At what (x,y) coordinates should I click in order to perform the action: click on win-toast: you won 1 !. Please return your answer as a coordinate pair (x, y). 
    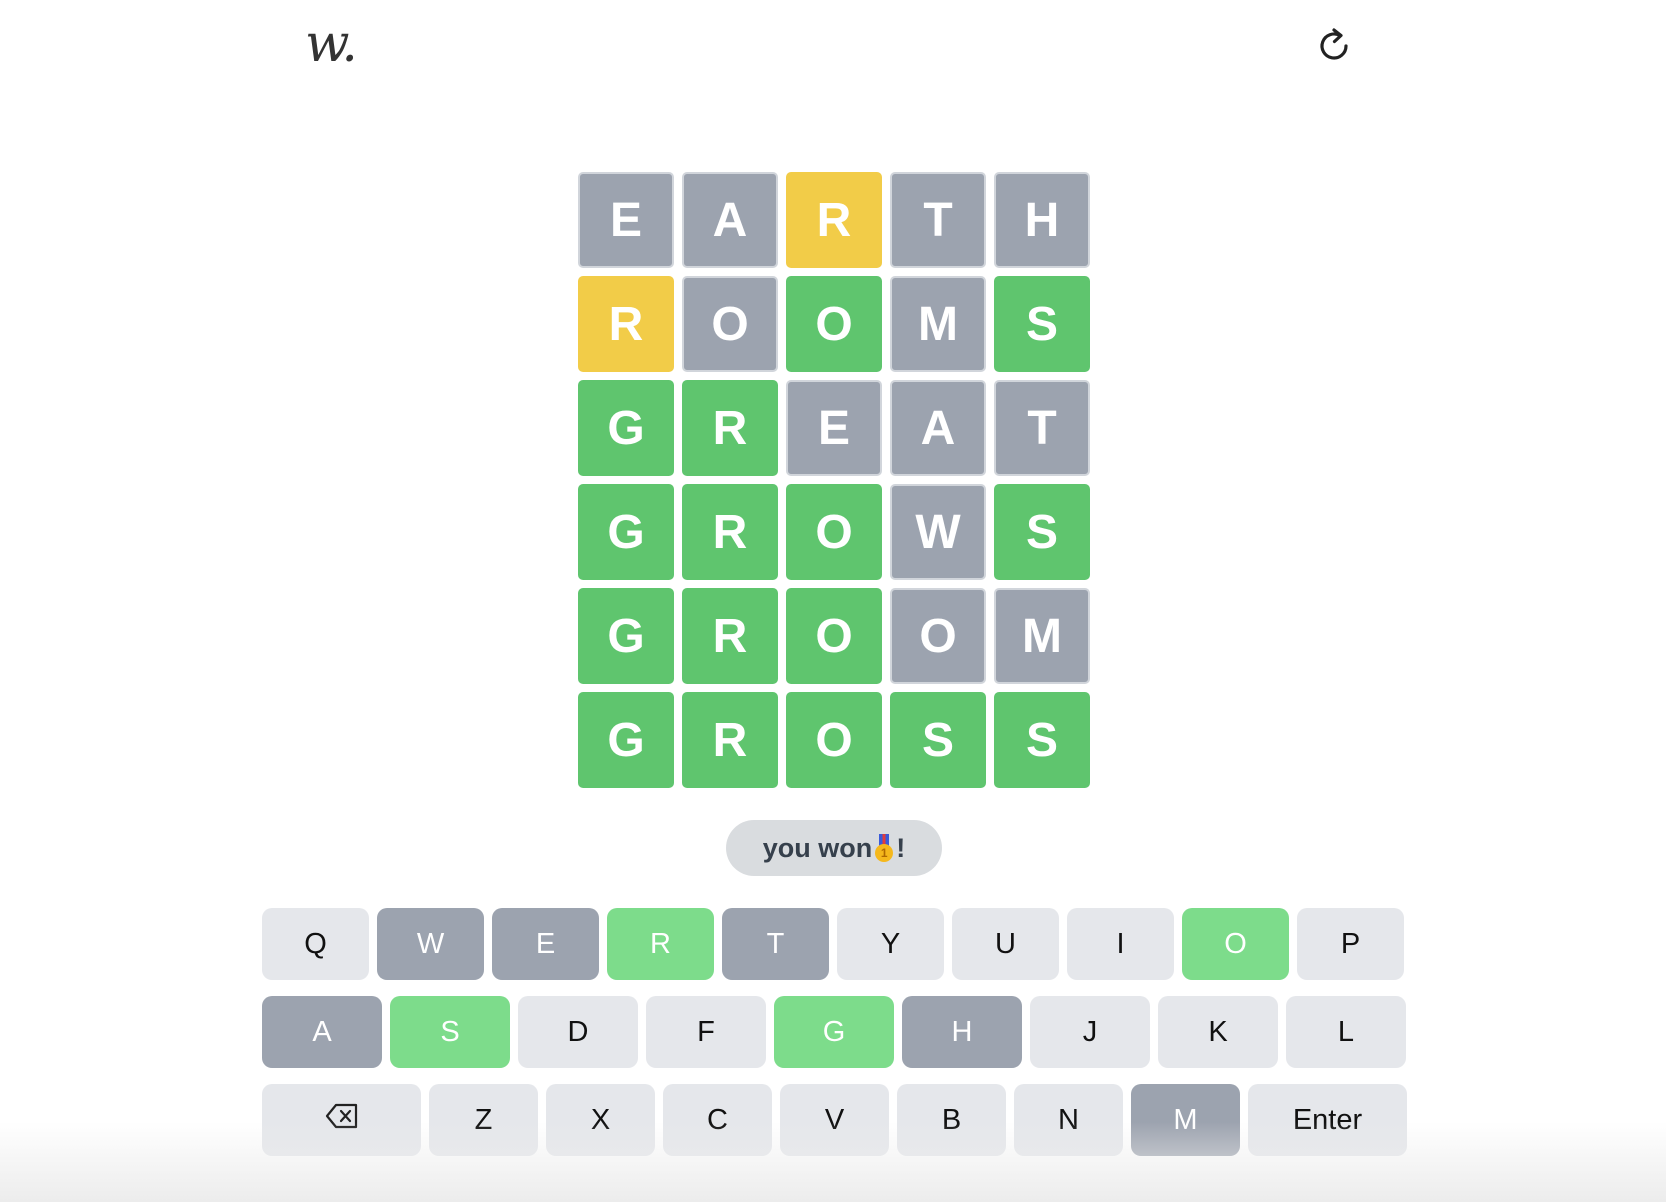
    Looking at the image, I should click on (834, 848).